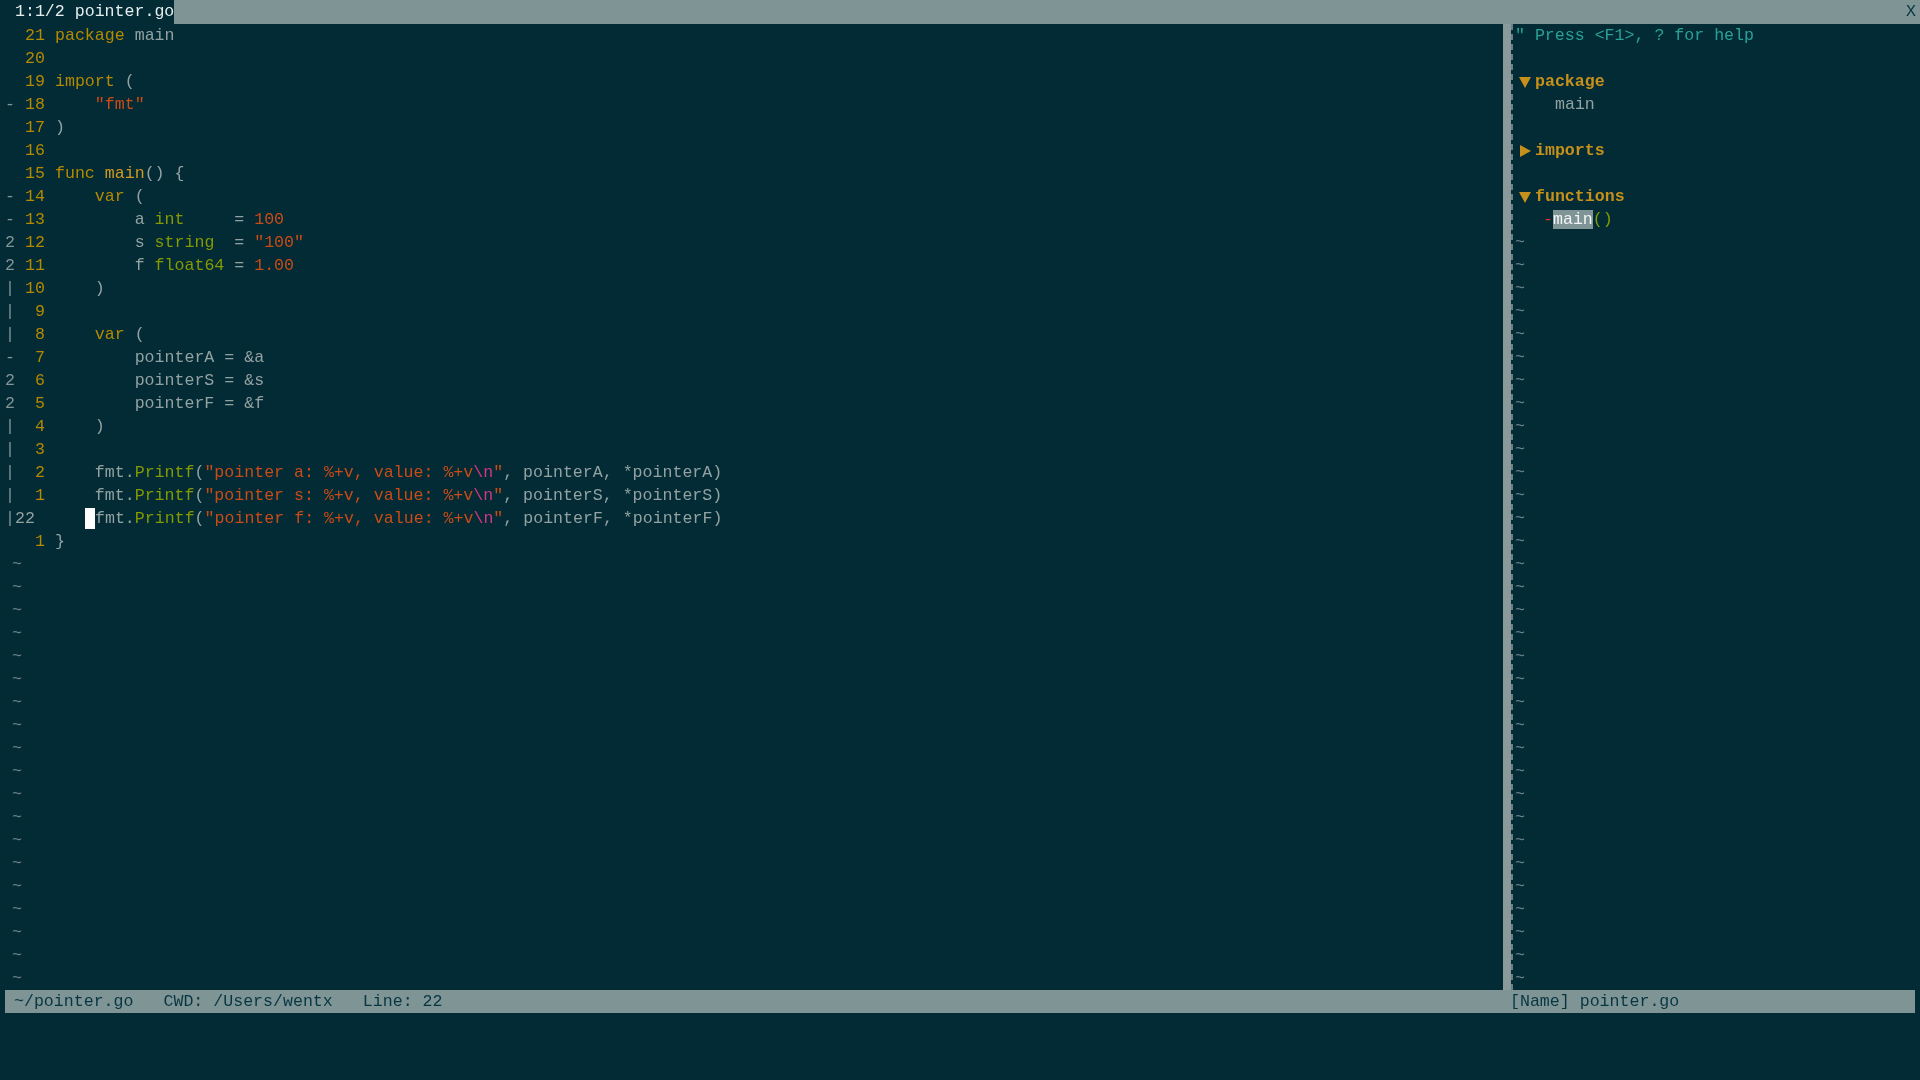  I want to click on line-number: 20, so click(34, 59).